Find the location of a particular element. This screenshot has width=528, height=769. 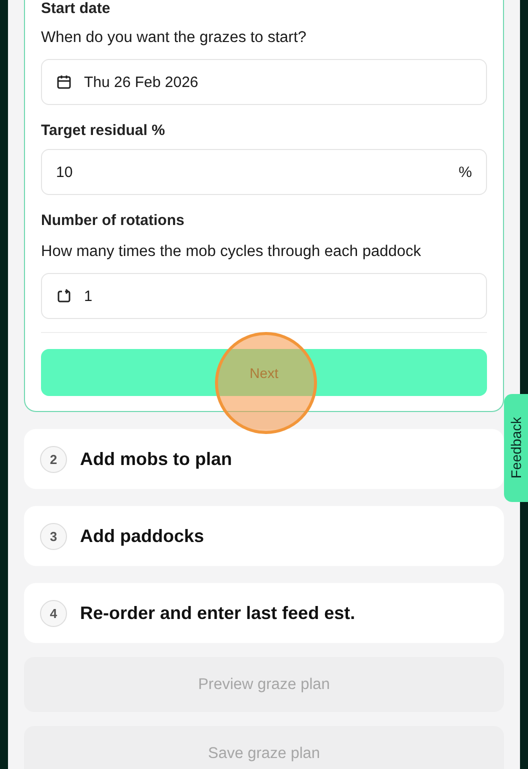

feedback-tab: Feedback is located at coordinates (516, 448).